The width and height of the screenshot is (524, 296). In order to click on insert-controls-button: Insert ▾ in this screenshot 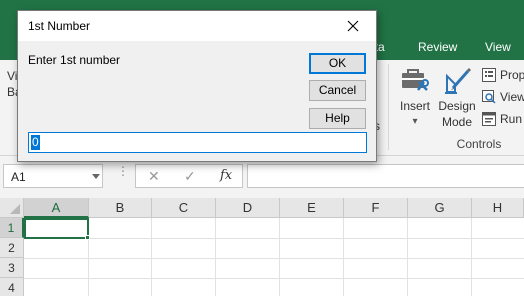, I will do `click(415, 98)`.